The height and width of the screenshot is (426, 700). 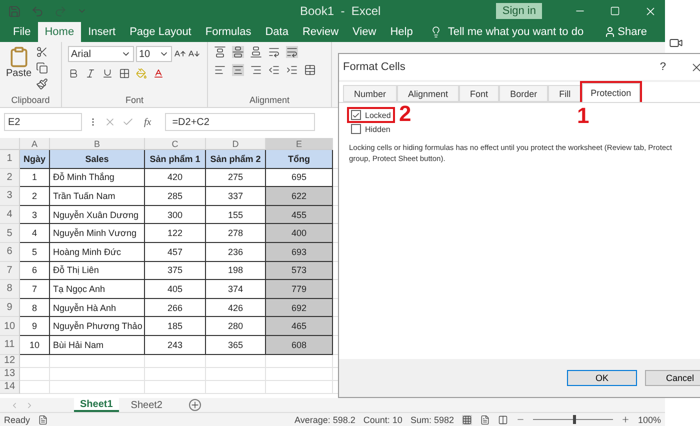 I want to click on row-header: 2, so click(x=10, y=178).